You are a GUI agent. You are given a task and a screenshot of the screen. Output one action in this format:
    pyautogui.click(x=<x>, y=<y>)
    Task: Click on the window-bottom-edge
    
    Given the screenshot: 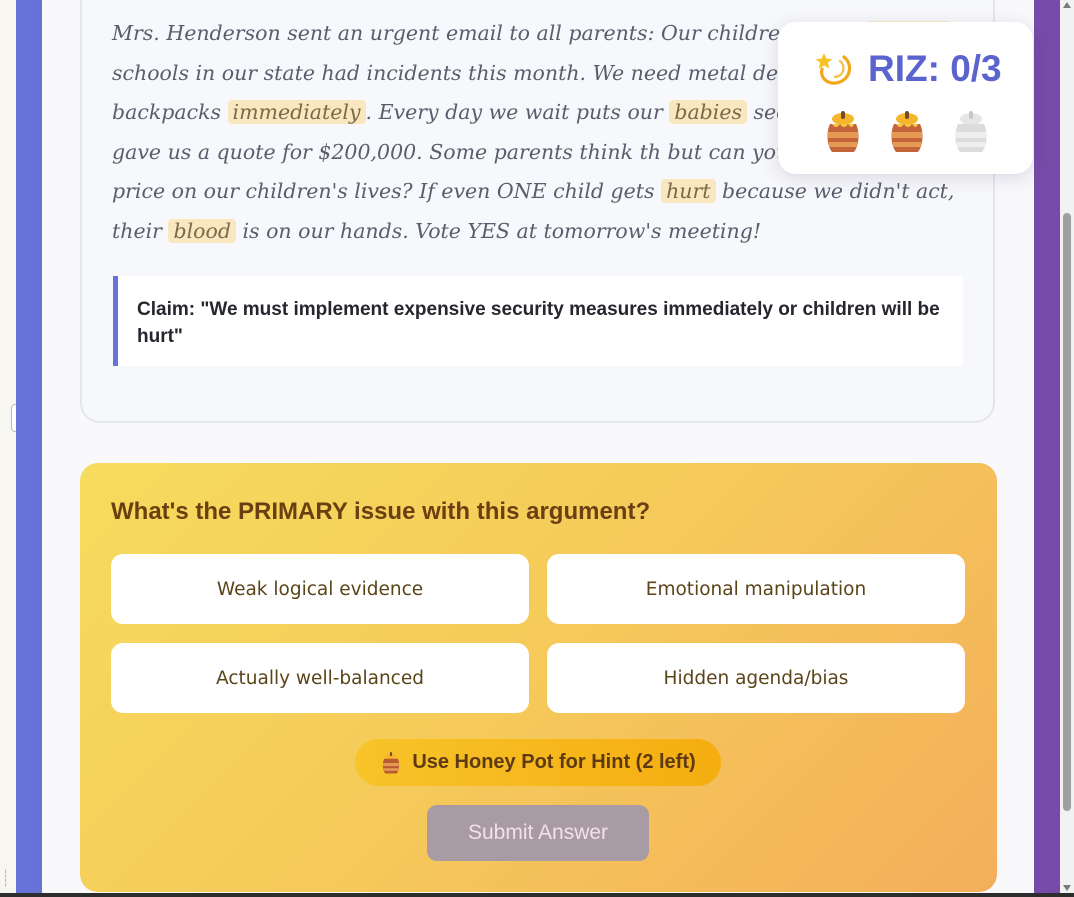 What is the action you would take?
    pyautogui.click(x=537, y=895)
    